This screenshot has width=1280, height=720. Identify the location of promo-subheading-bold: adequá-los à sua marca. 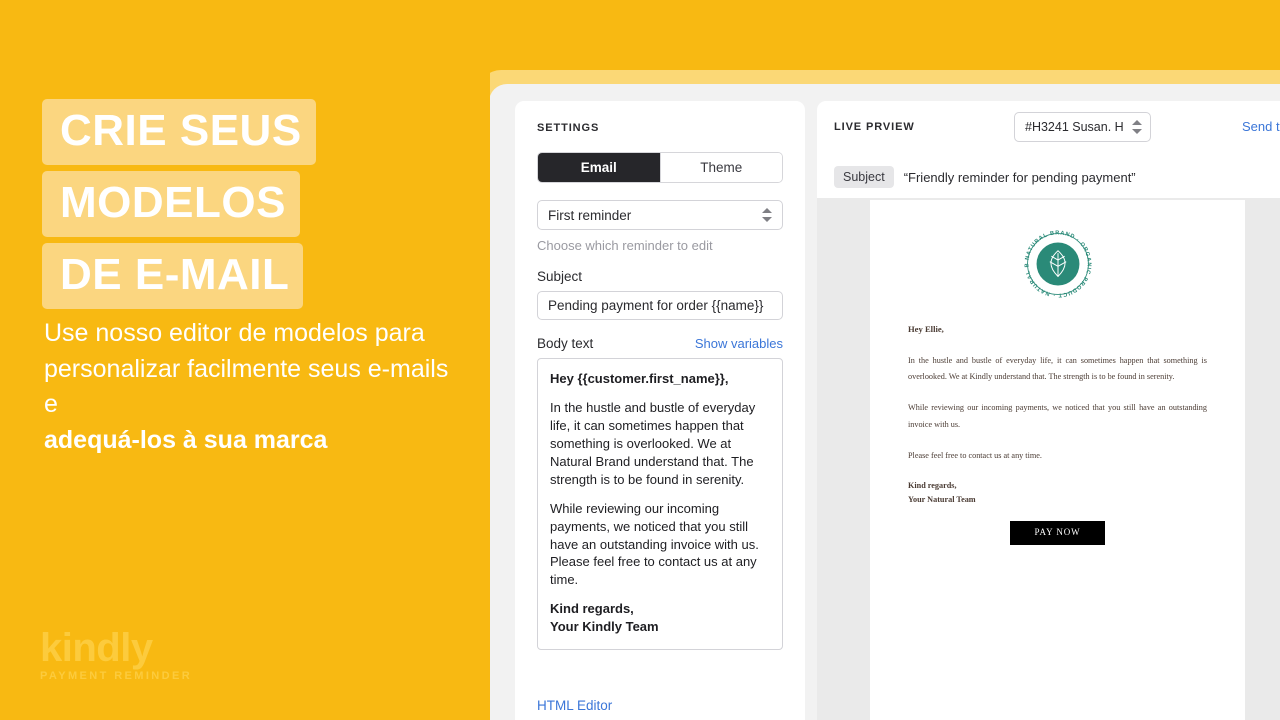
(186, 439).